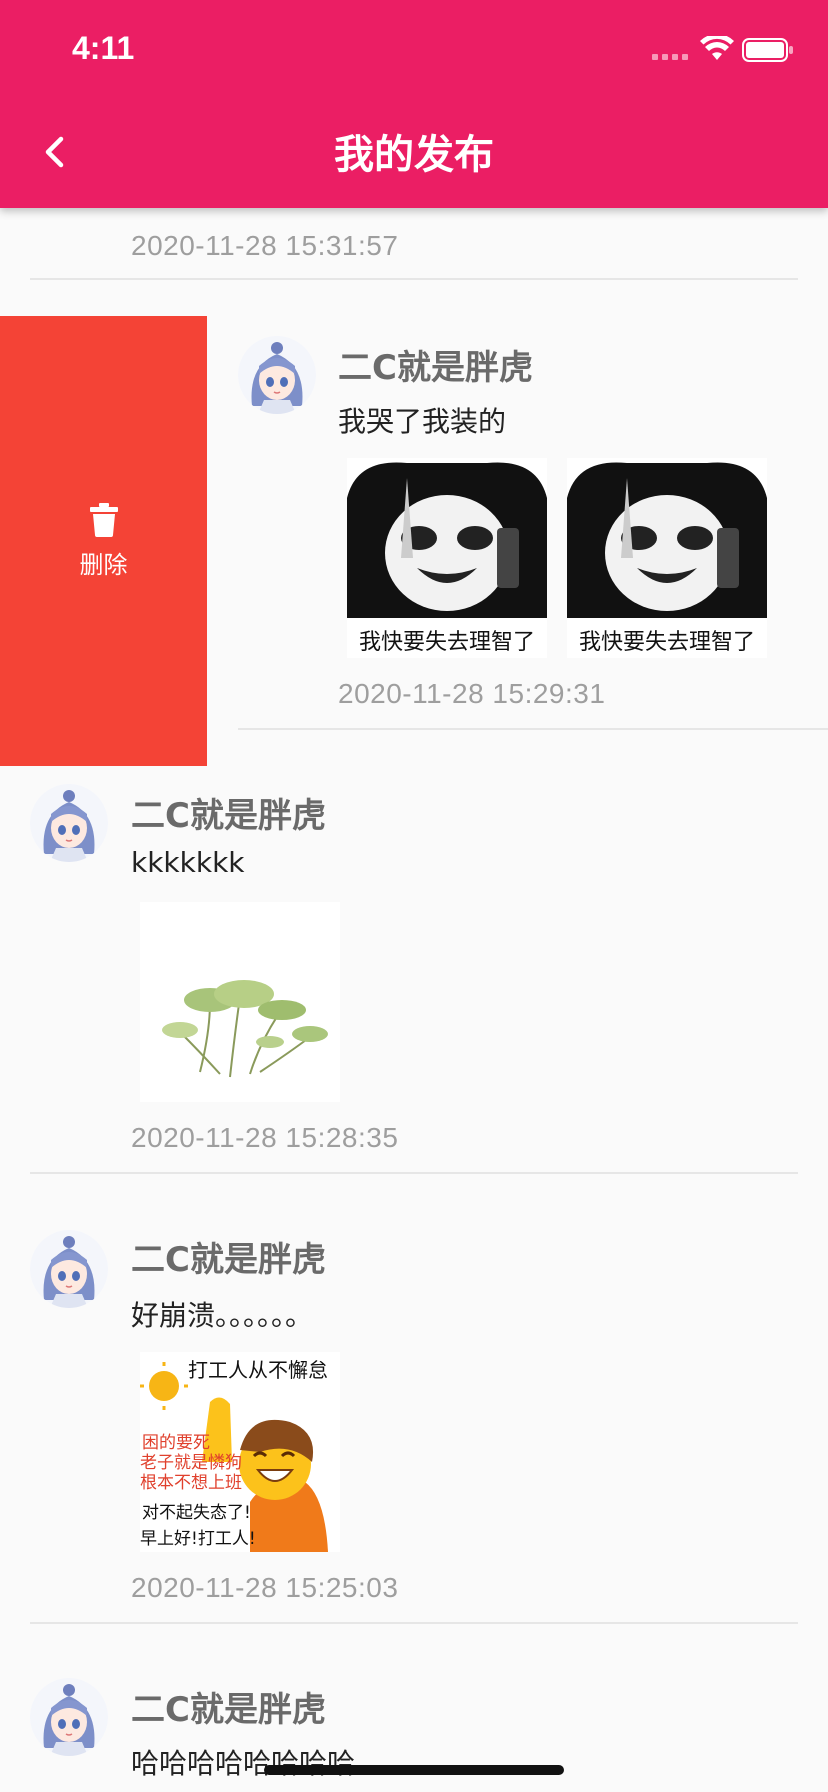 The height and width of the screenshot is (1792, 828). What do you see at coordinates (188, 862) in the screenshot?
I see `post-text: kkkkkkk` at bounding box center [188, 862].